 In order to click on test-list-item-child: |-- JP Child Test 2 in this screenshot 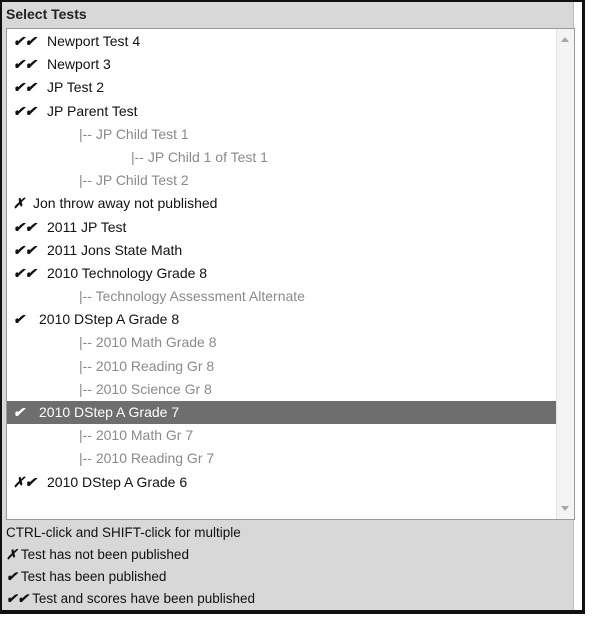, I will do `click(281, 180)`.